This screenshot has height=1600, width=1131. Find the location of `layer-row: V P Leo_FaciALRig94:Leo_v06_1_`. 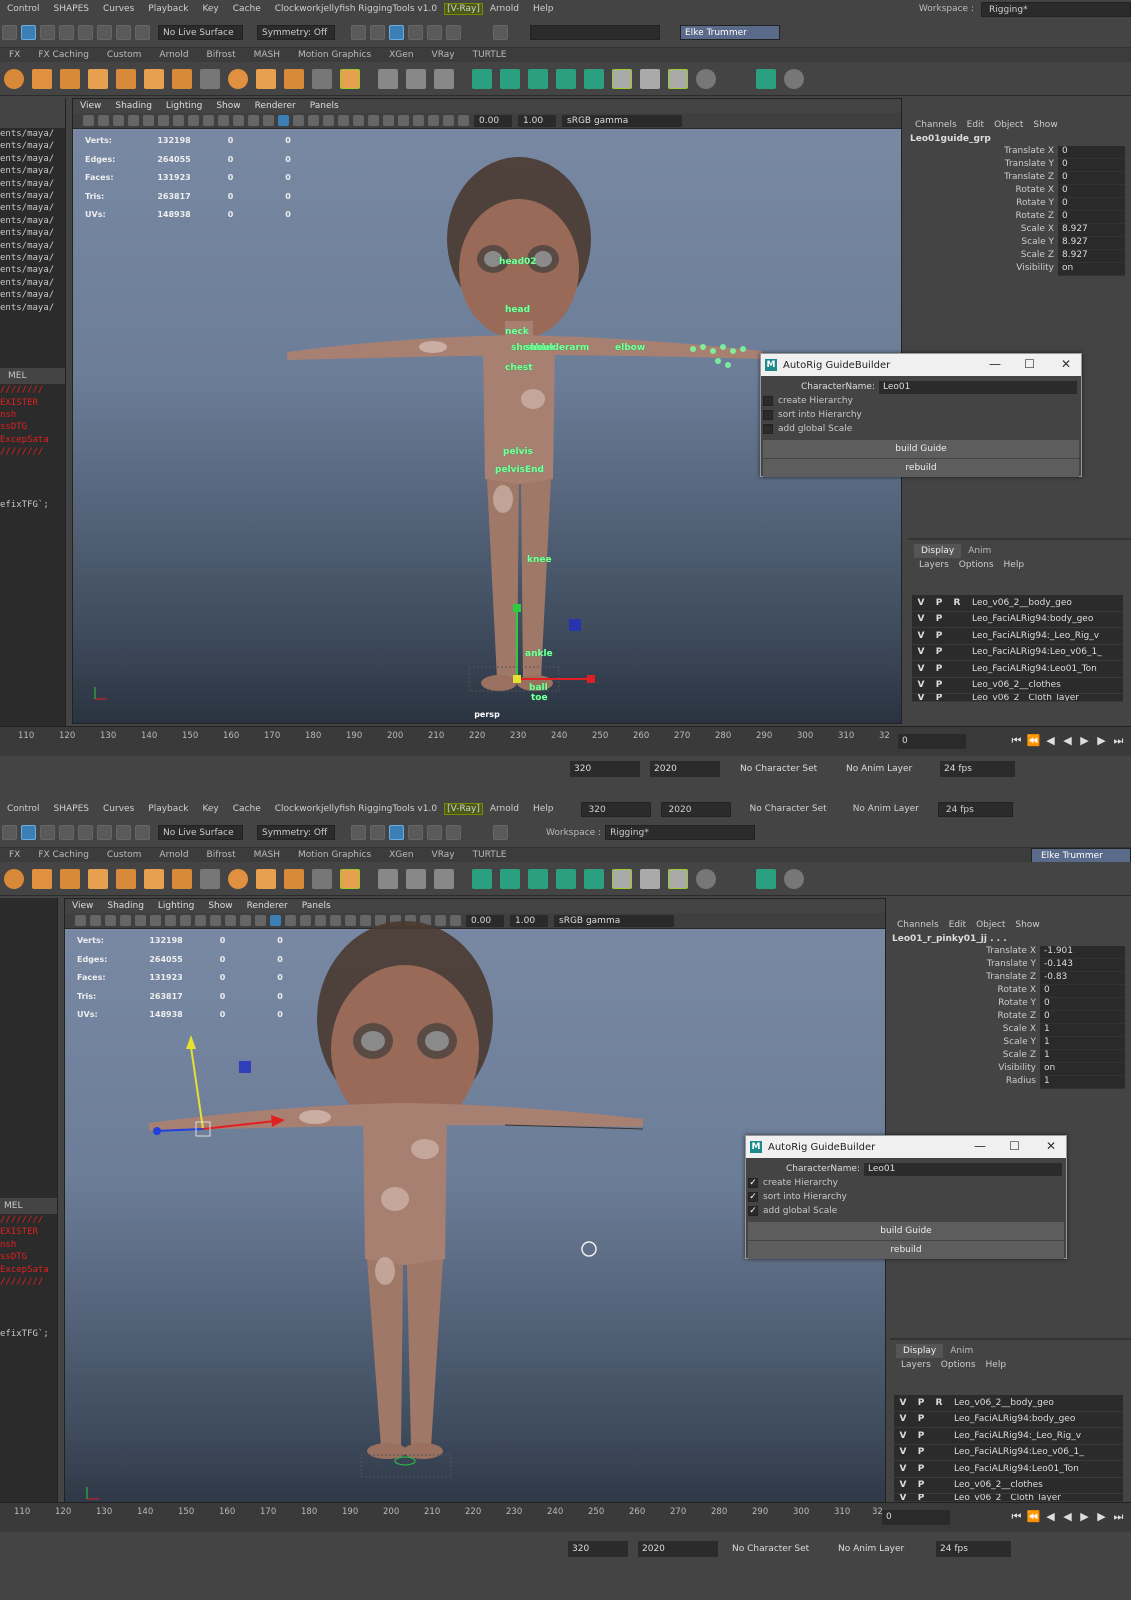

layer-row: V P Leo_FaciALRig94:Leo_v06_1_ is located at coordinates (1017, 653).